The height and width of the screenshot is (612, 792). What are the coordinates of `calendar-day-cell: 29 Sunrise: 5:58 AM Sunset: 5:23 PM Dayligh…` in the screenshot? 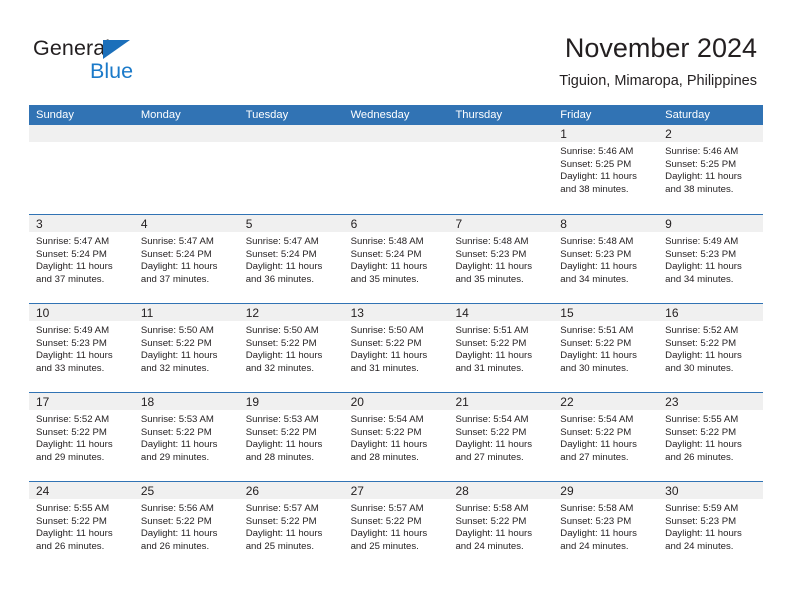 It's located at (606, 526).